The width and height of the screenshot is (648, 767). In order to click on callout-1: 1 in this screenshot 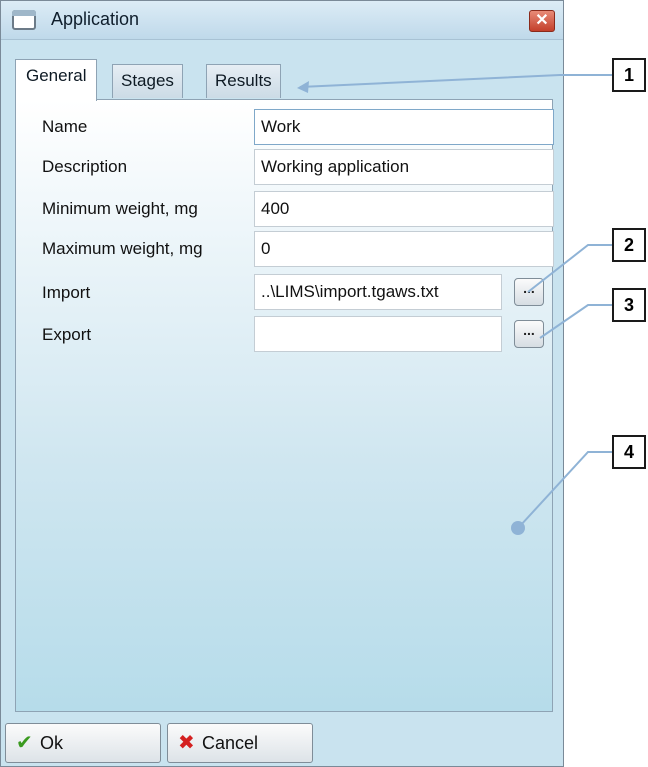, I will do `click(629, 75)`.